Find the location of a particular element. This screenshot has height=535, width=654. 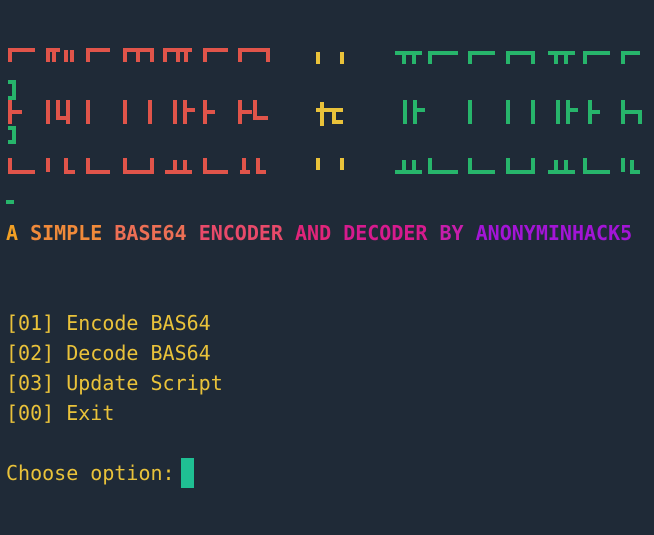

menu-item-decode: [02] Decode BAS64 is located at coordinates (114, 353).